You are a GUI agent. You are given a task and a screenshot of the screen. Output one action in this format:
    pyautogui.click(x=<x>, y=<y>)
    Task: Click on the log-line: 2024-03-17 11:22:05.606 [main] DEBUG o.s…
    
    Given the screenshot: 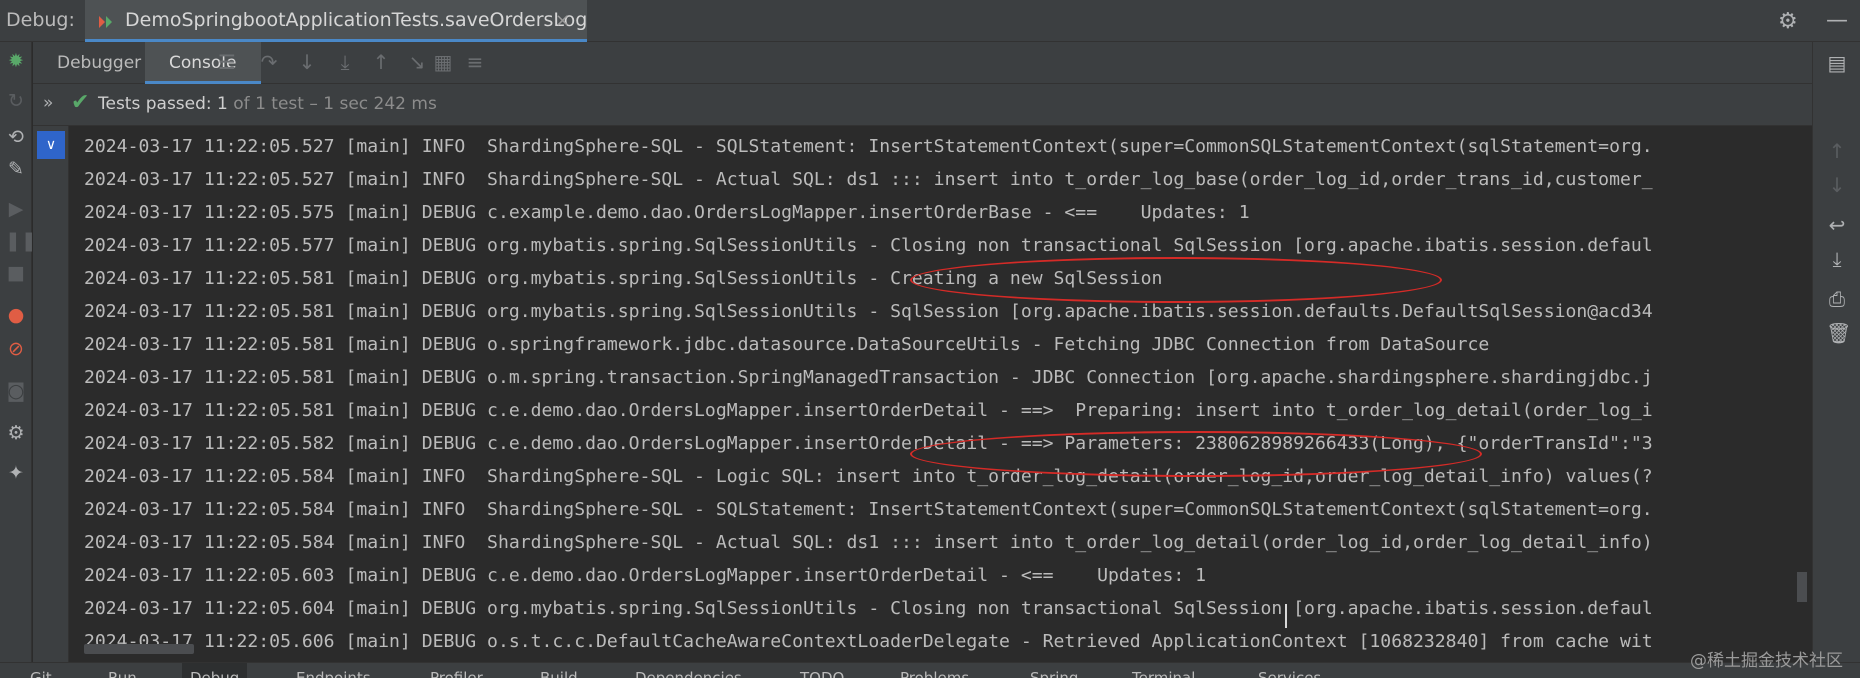 What is the action you would take?
    pyautogui.click(x=868, y=641)
    